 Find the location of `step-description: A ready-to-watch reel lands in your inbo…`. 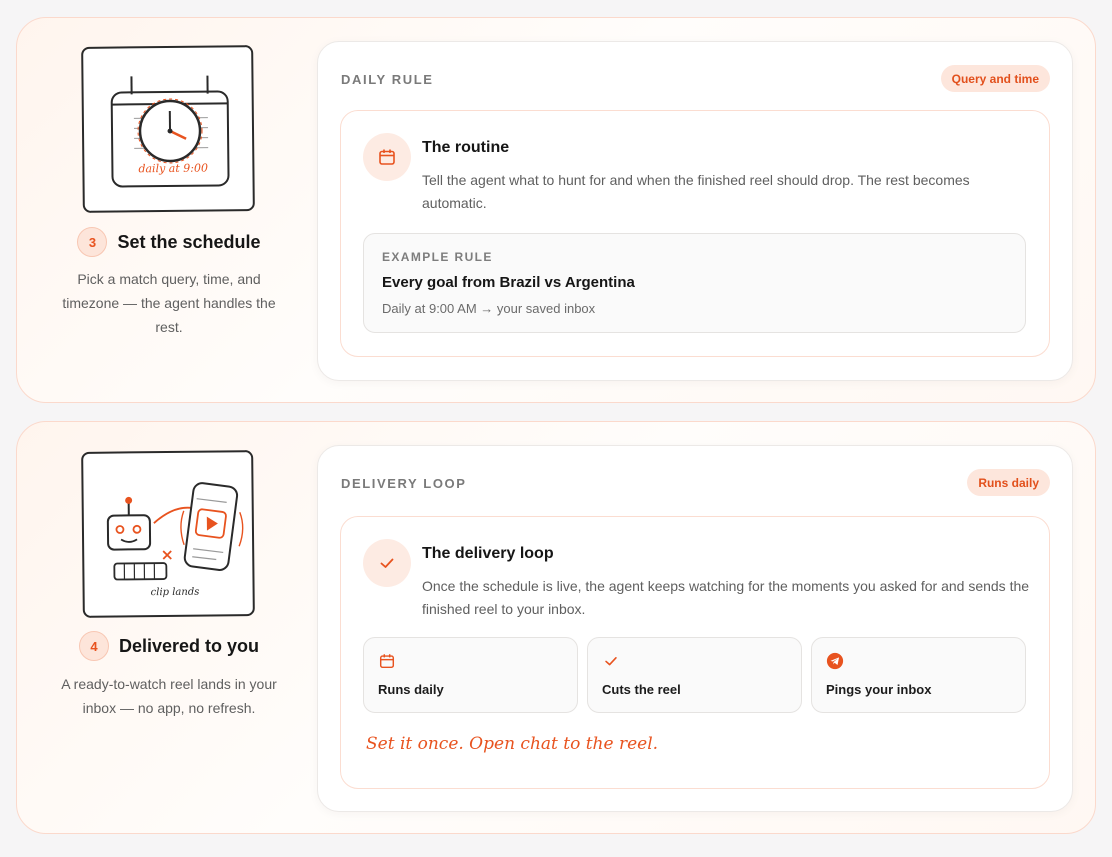

step-description: A ready-to-watch reel lands in your inbo… is located at coordinates (169, 696).